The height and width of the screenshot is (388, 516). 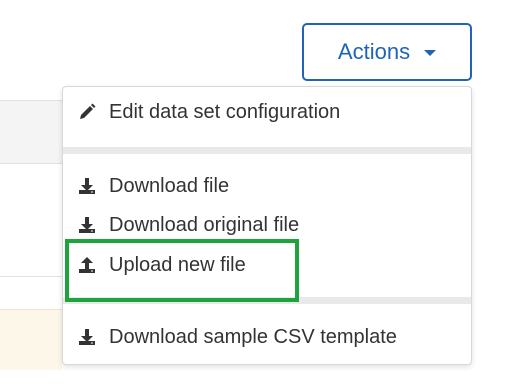 I want to click on menu-item-label: Edit data set configuration, so click(x=225, y=111).